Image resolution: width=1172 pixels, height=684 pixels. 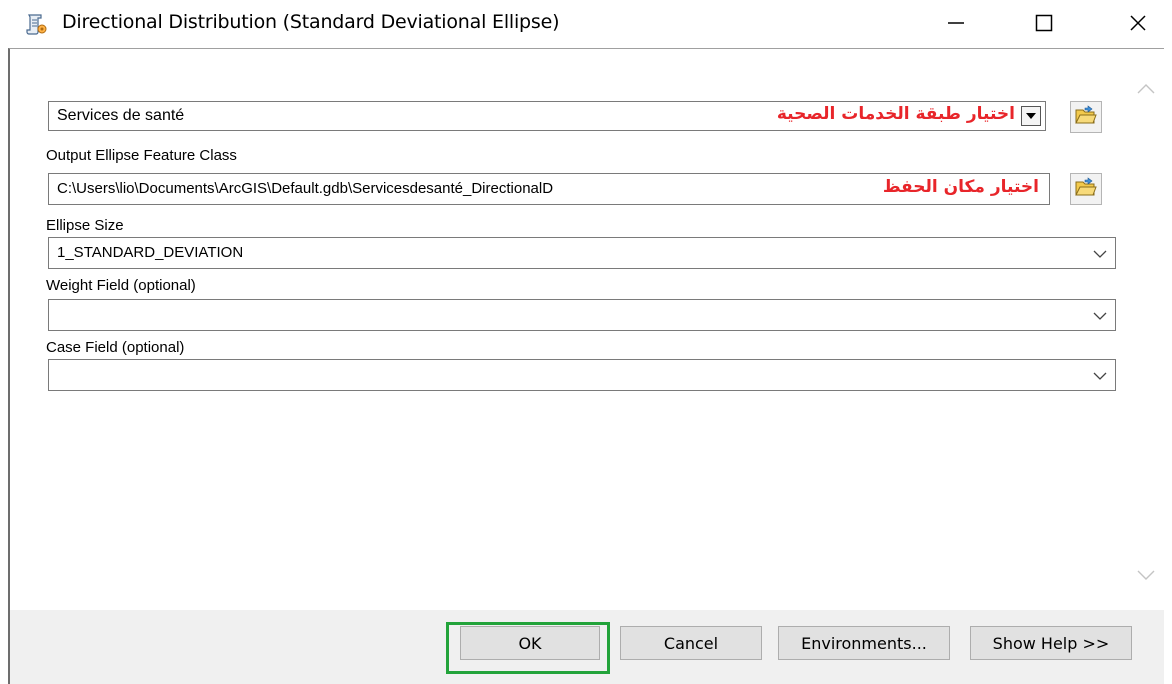 What do you see at coordinates (528, 648) in the screenshot?
I see `ok-button-highlight` at bounding box center [528, 648].